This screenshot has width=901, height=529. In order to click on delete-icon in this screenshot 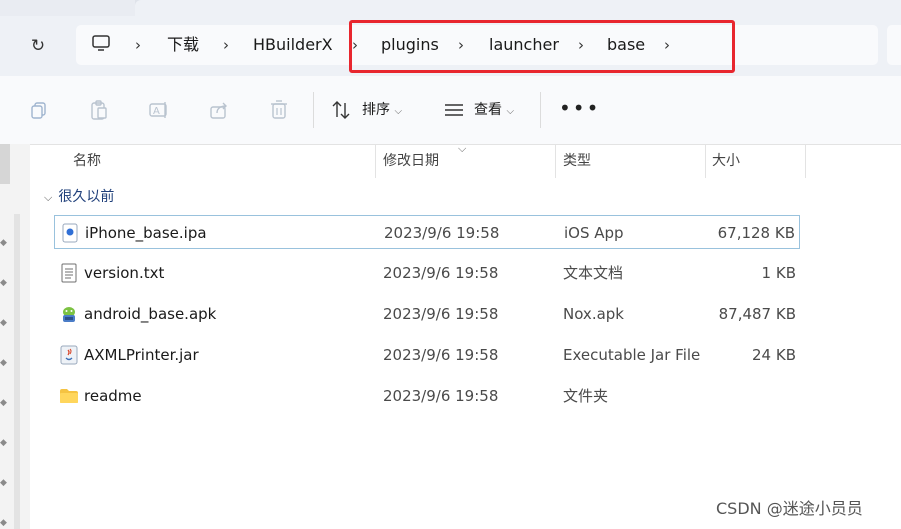, I will do `click(279, 110)`.